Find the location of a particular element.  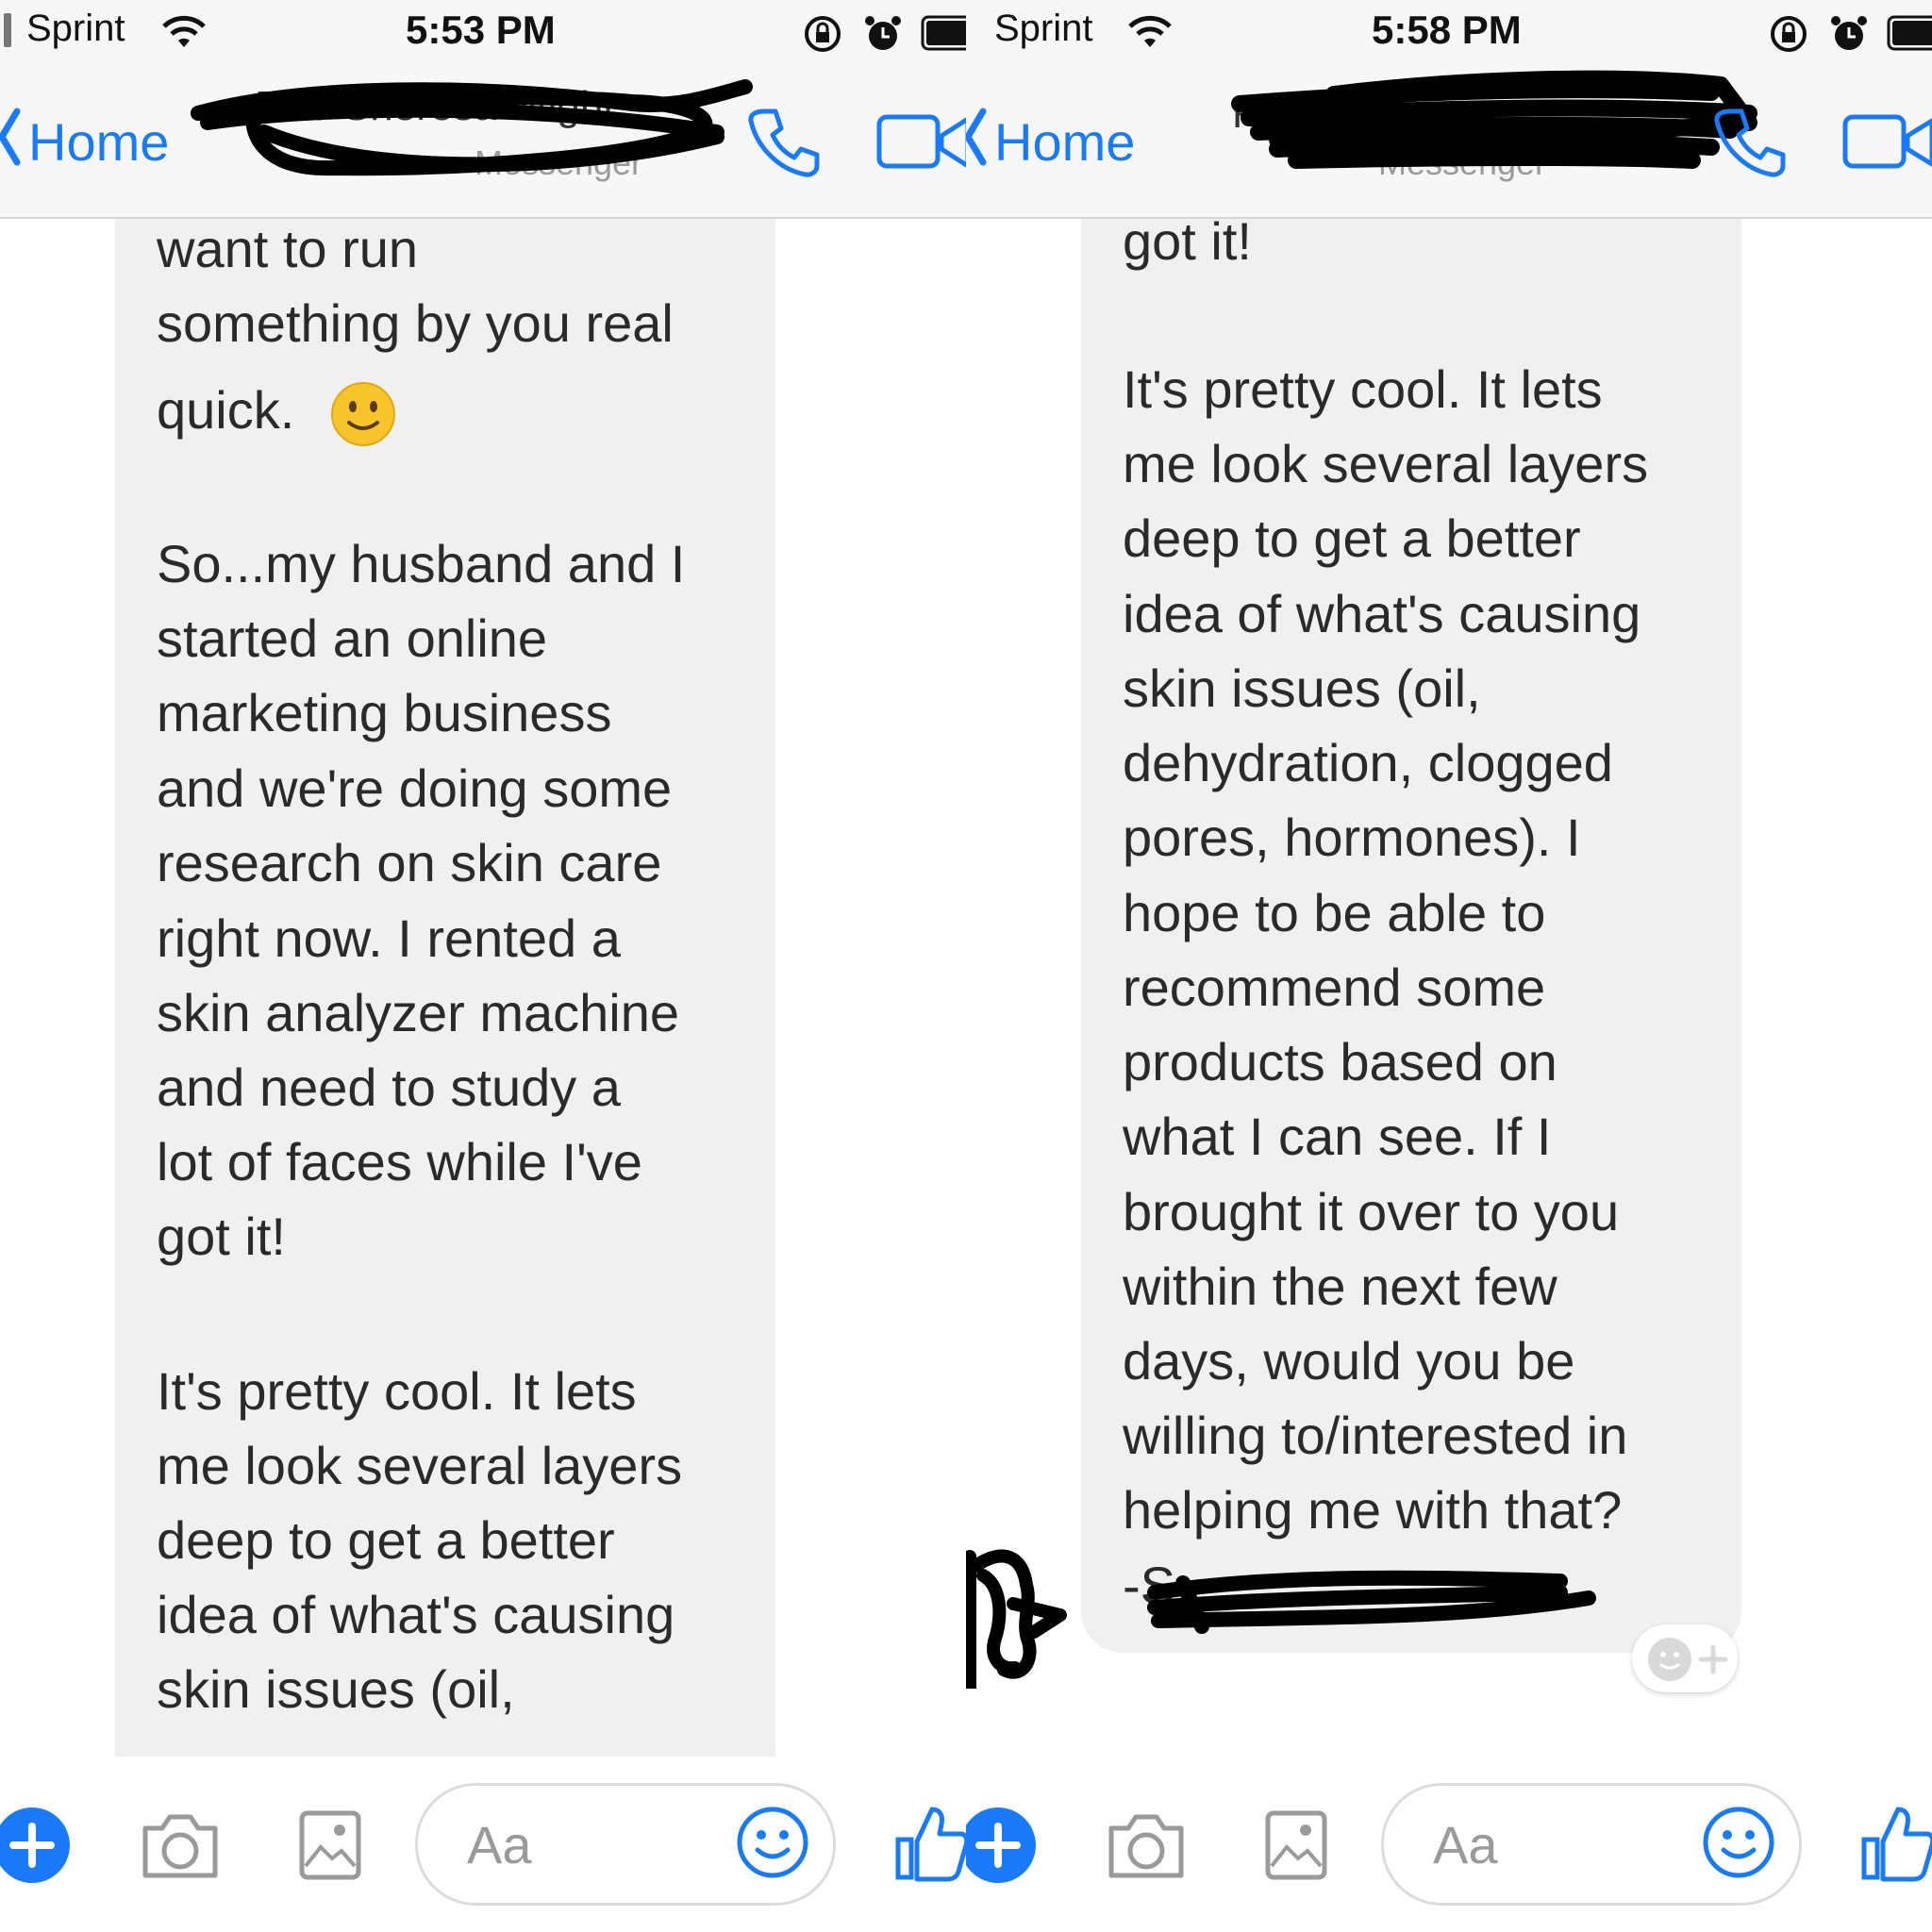

message-line: skin analyzer machine is located at coordinates (418, 1013).